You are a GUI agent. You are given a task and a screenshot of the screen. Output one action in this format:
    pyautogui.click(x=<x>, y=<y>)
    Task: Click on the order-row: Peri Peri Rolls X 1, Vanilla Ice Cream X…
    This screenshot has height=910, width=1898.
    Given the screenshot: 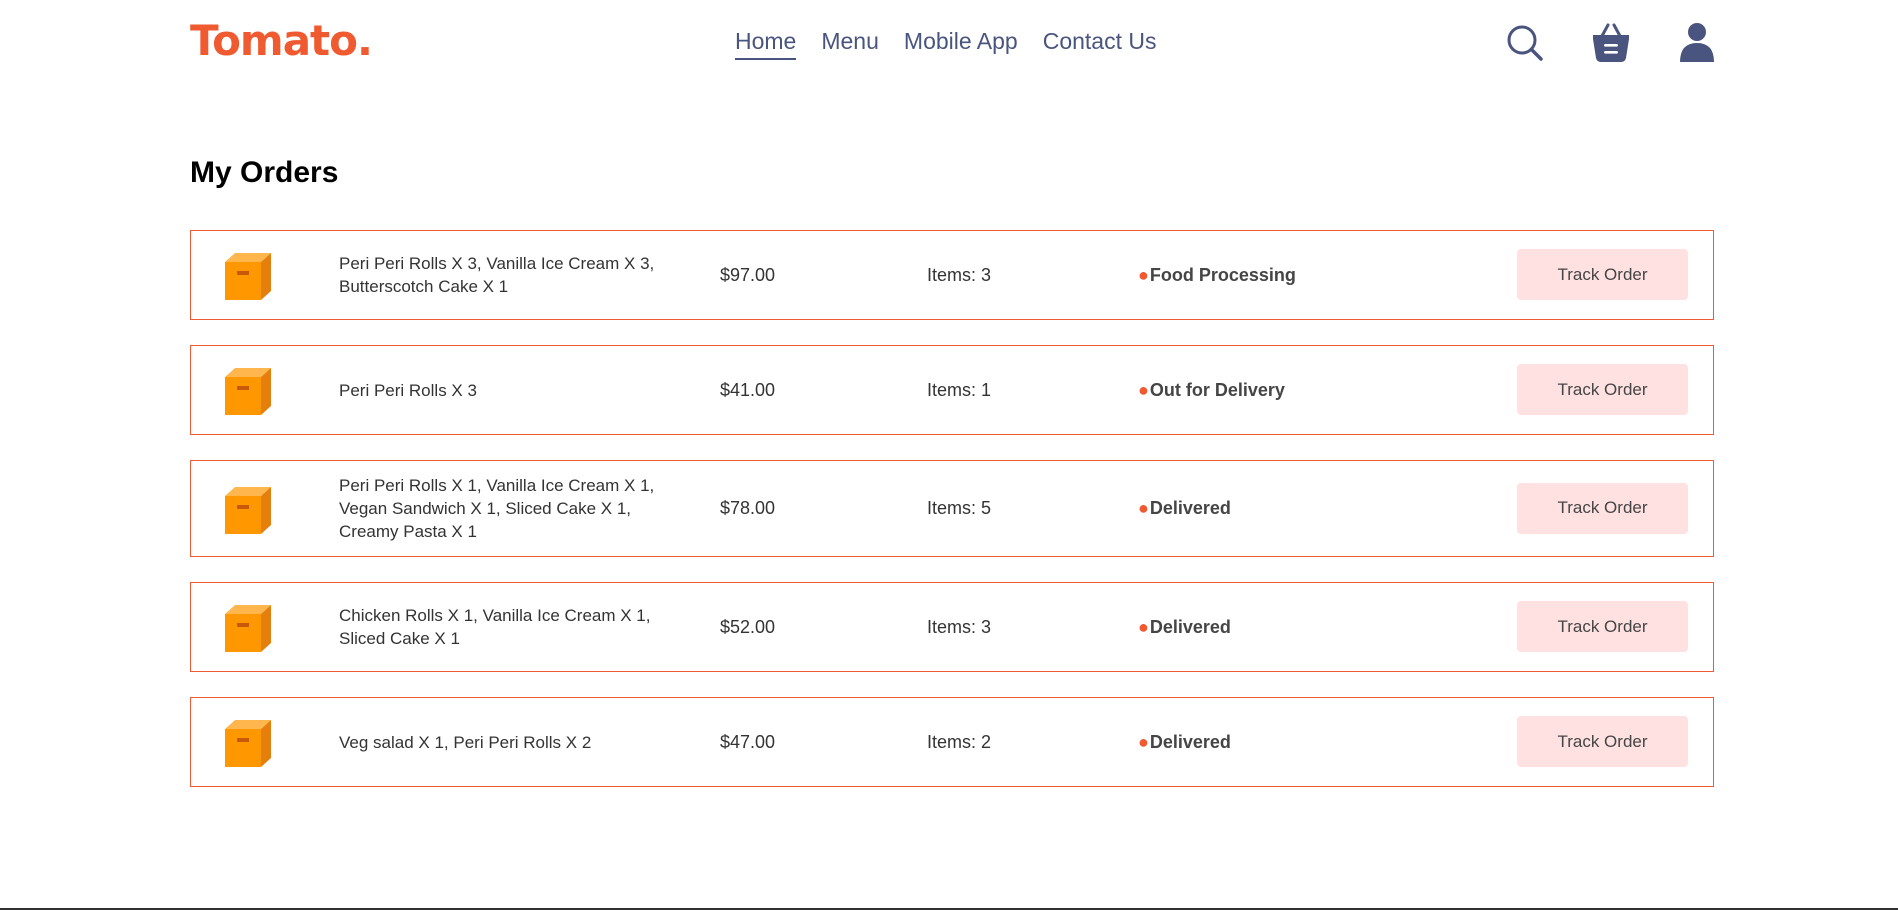 What is the action you would take?
    pyautogui.click(x=952, y=508)
    